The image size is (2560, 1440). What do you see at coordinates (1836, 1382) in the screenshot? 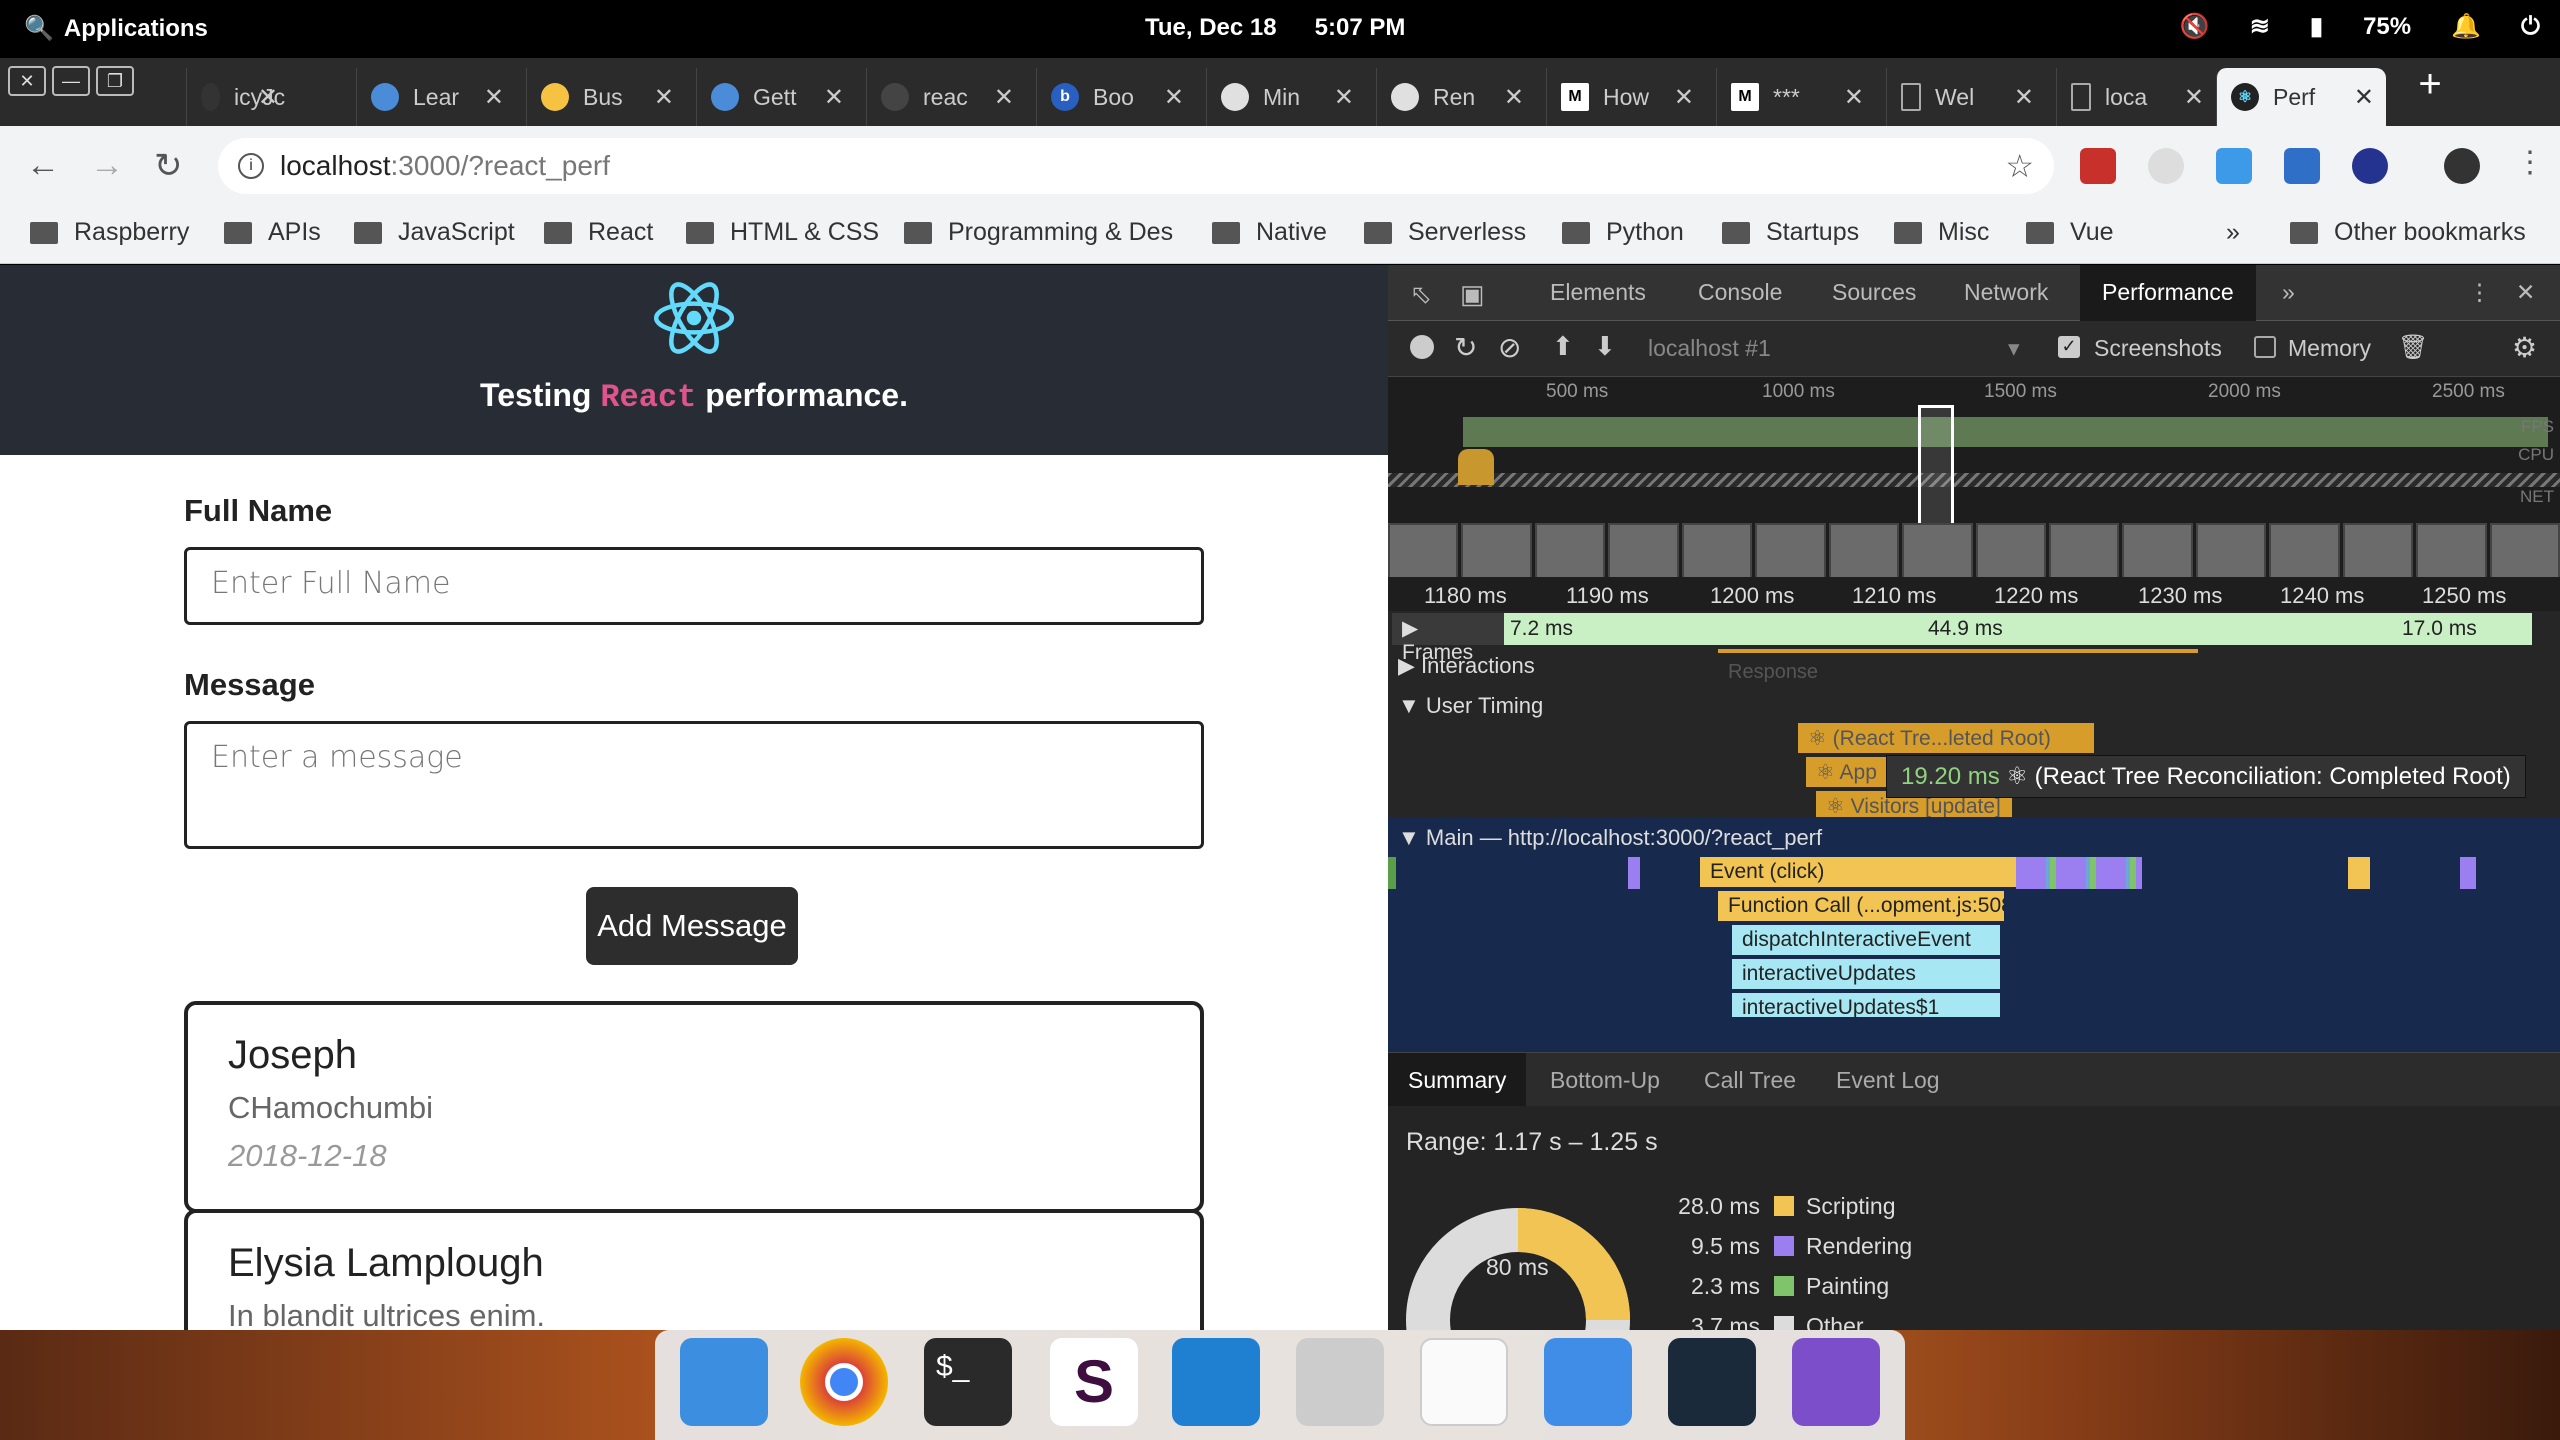
I see `app-center-icon` at bounding box center [1836, 1382].